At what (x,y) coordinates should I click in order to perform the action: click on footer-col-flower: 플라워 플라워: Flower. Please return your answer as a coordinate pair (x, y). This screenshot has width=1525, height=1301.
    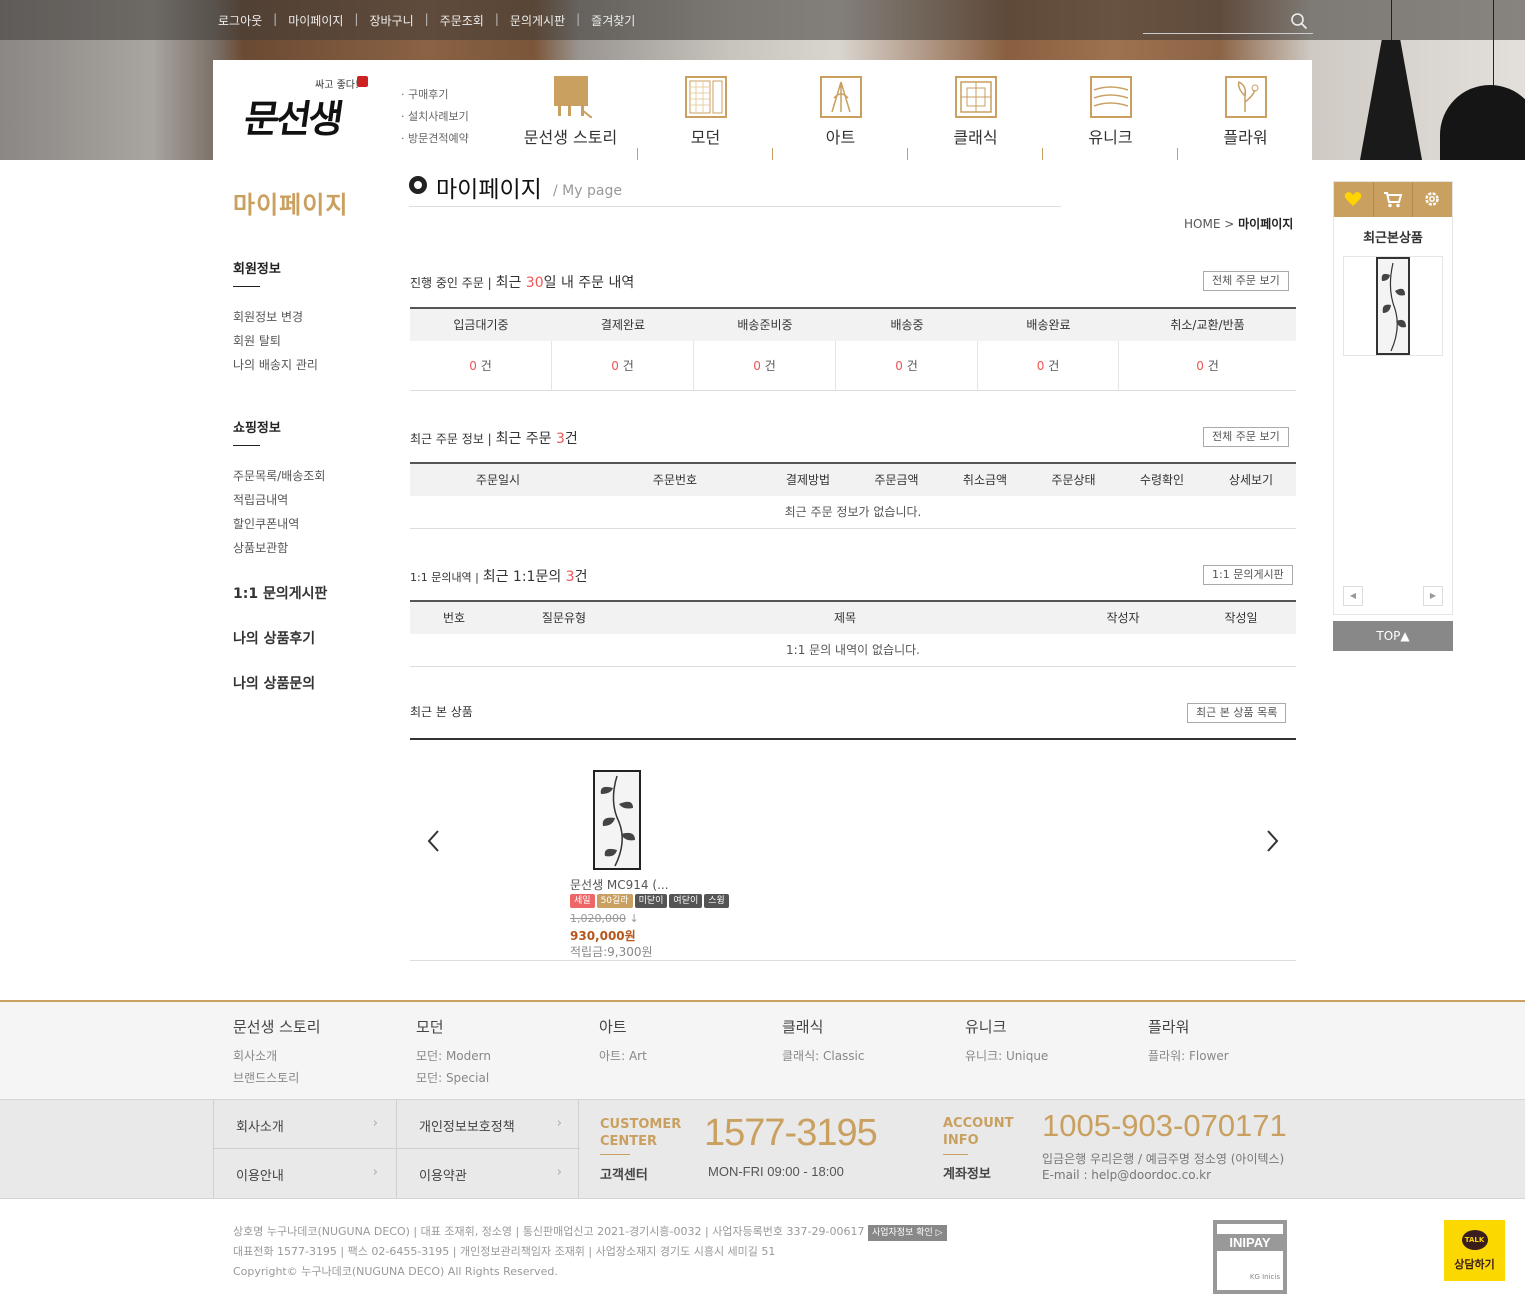
    Looking at the image, I should click on (1188, 1041).